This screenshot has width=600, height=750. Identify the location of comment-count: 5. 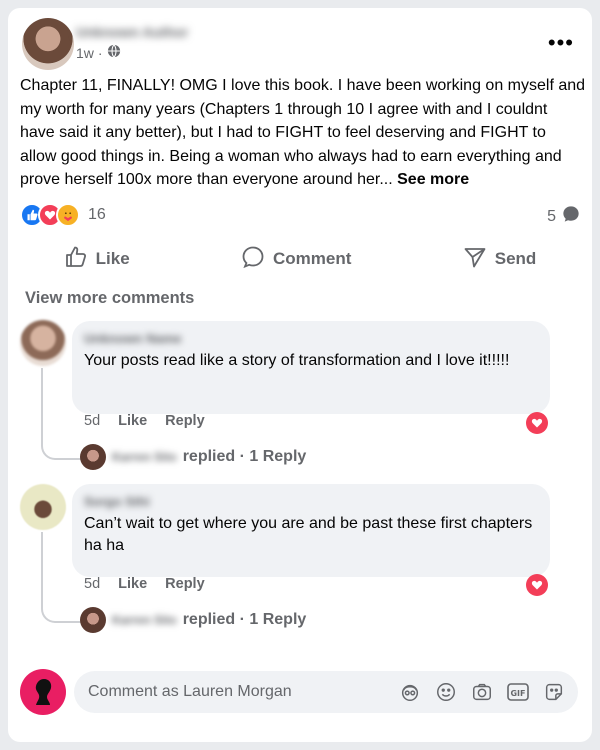
(563, 216).